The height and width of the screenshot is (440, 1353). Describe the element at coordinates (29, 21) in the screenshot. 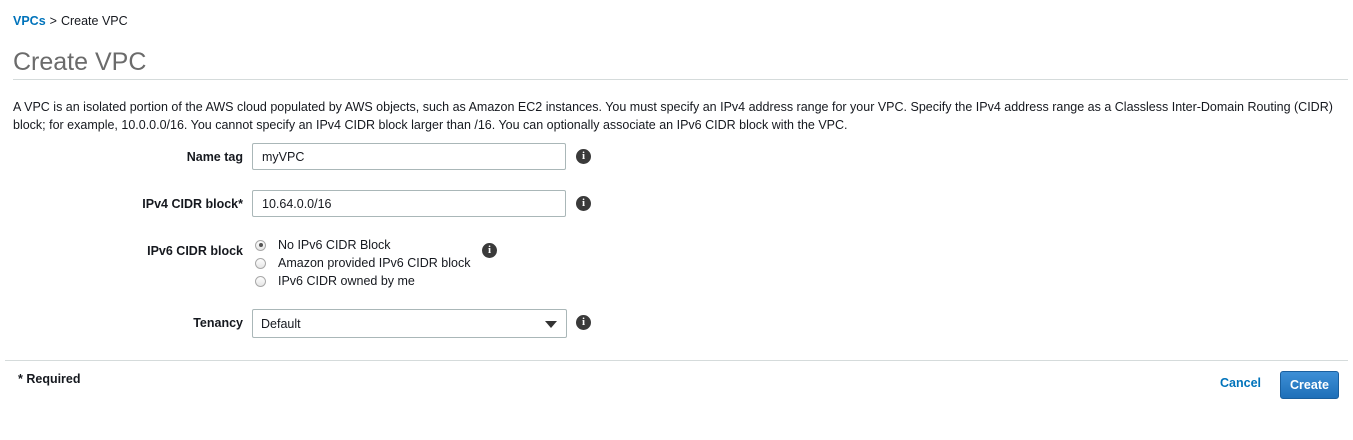

I see `breadcrumb-vpcs-link: VPCs` at that location.